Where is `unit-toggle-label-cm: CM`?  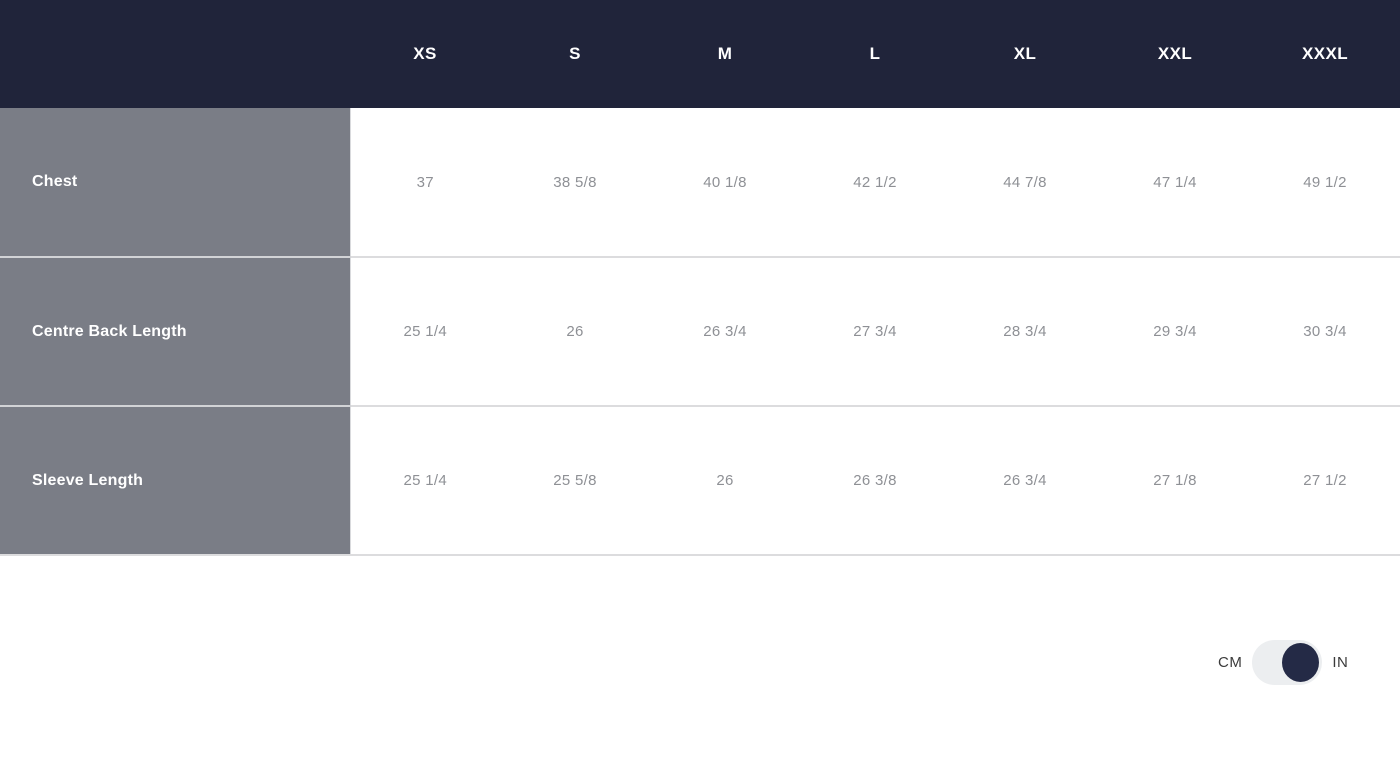 unit-toggle-label-cm: CM is located at coordinates (1230, 662).